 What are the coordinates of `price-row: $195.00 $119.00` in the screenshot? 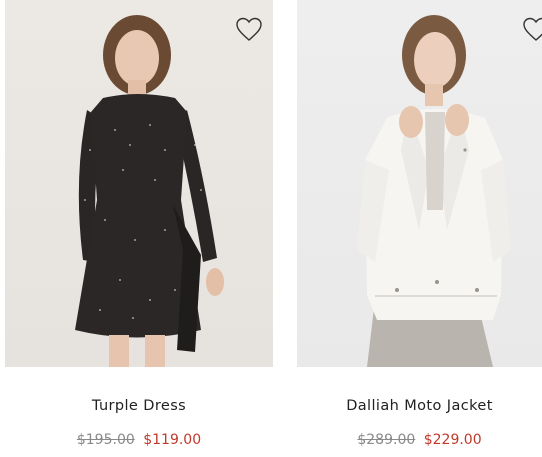 It's located at (139, 440).